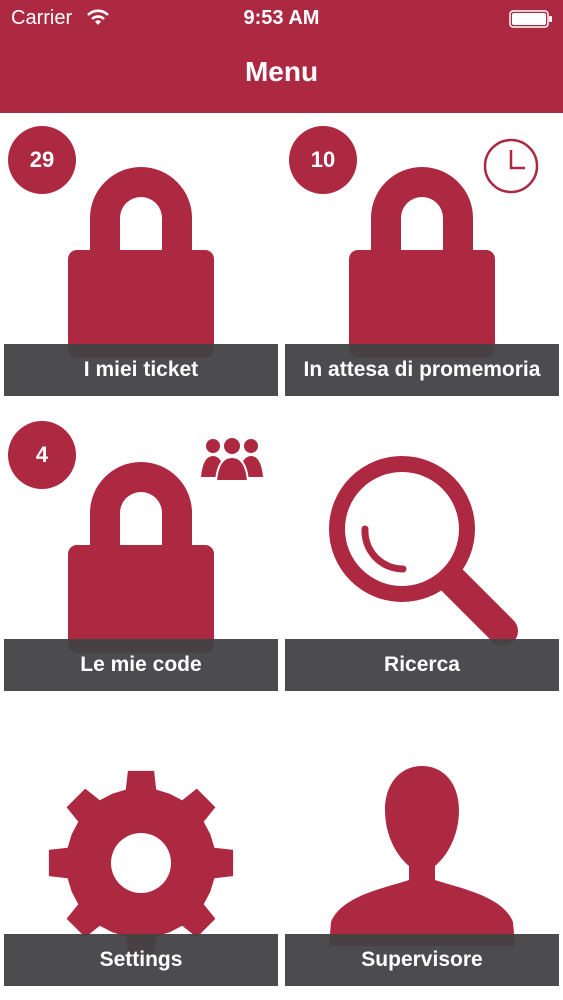 The image size is (563, 1000). Describe the element at coordinates (422, 256) in the screenshot. I see `tile-awaiting-reminder: 10 In attesa di promemoria` at that location.